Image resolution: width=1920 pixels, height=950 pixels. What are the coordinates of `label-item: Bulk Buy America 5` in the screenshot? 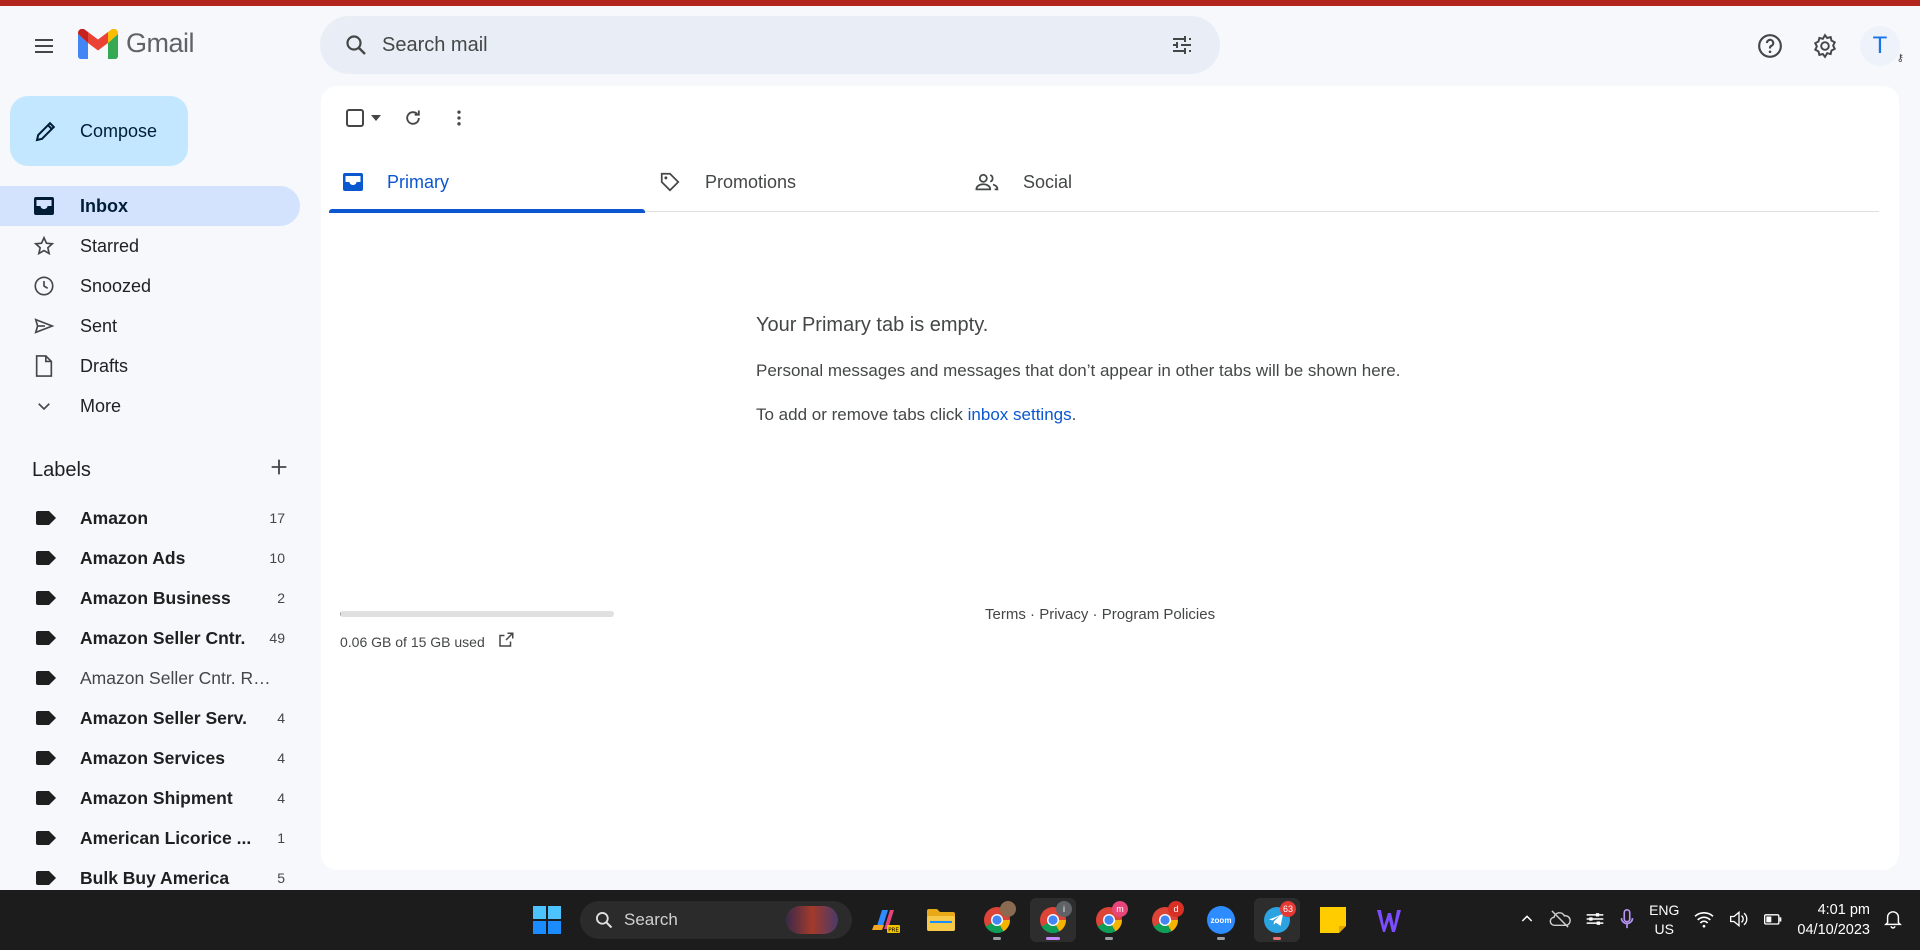 It's located at (150, 874).